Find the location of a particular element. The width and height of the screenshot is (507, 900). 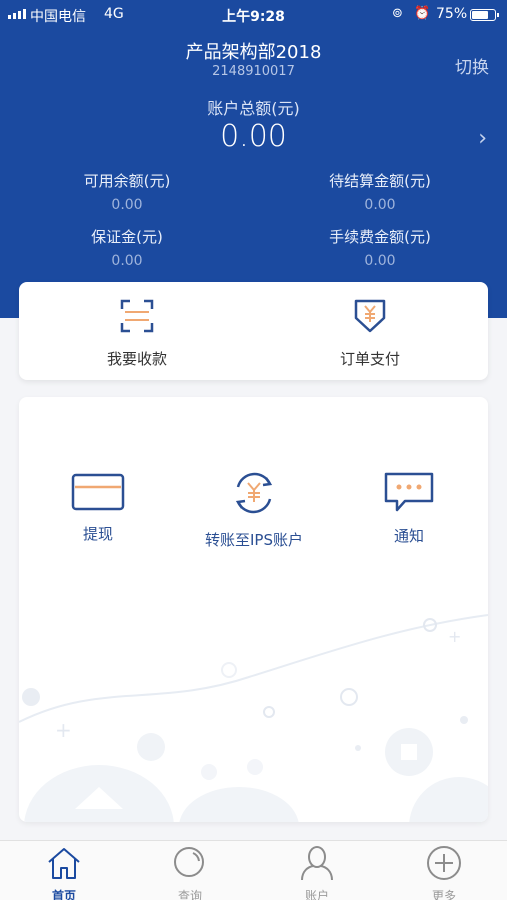

quick-actions-card: 我要收款 订单支付 is located at coordinates (253, 331).